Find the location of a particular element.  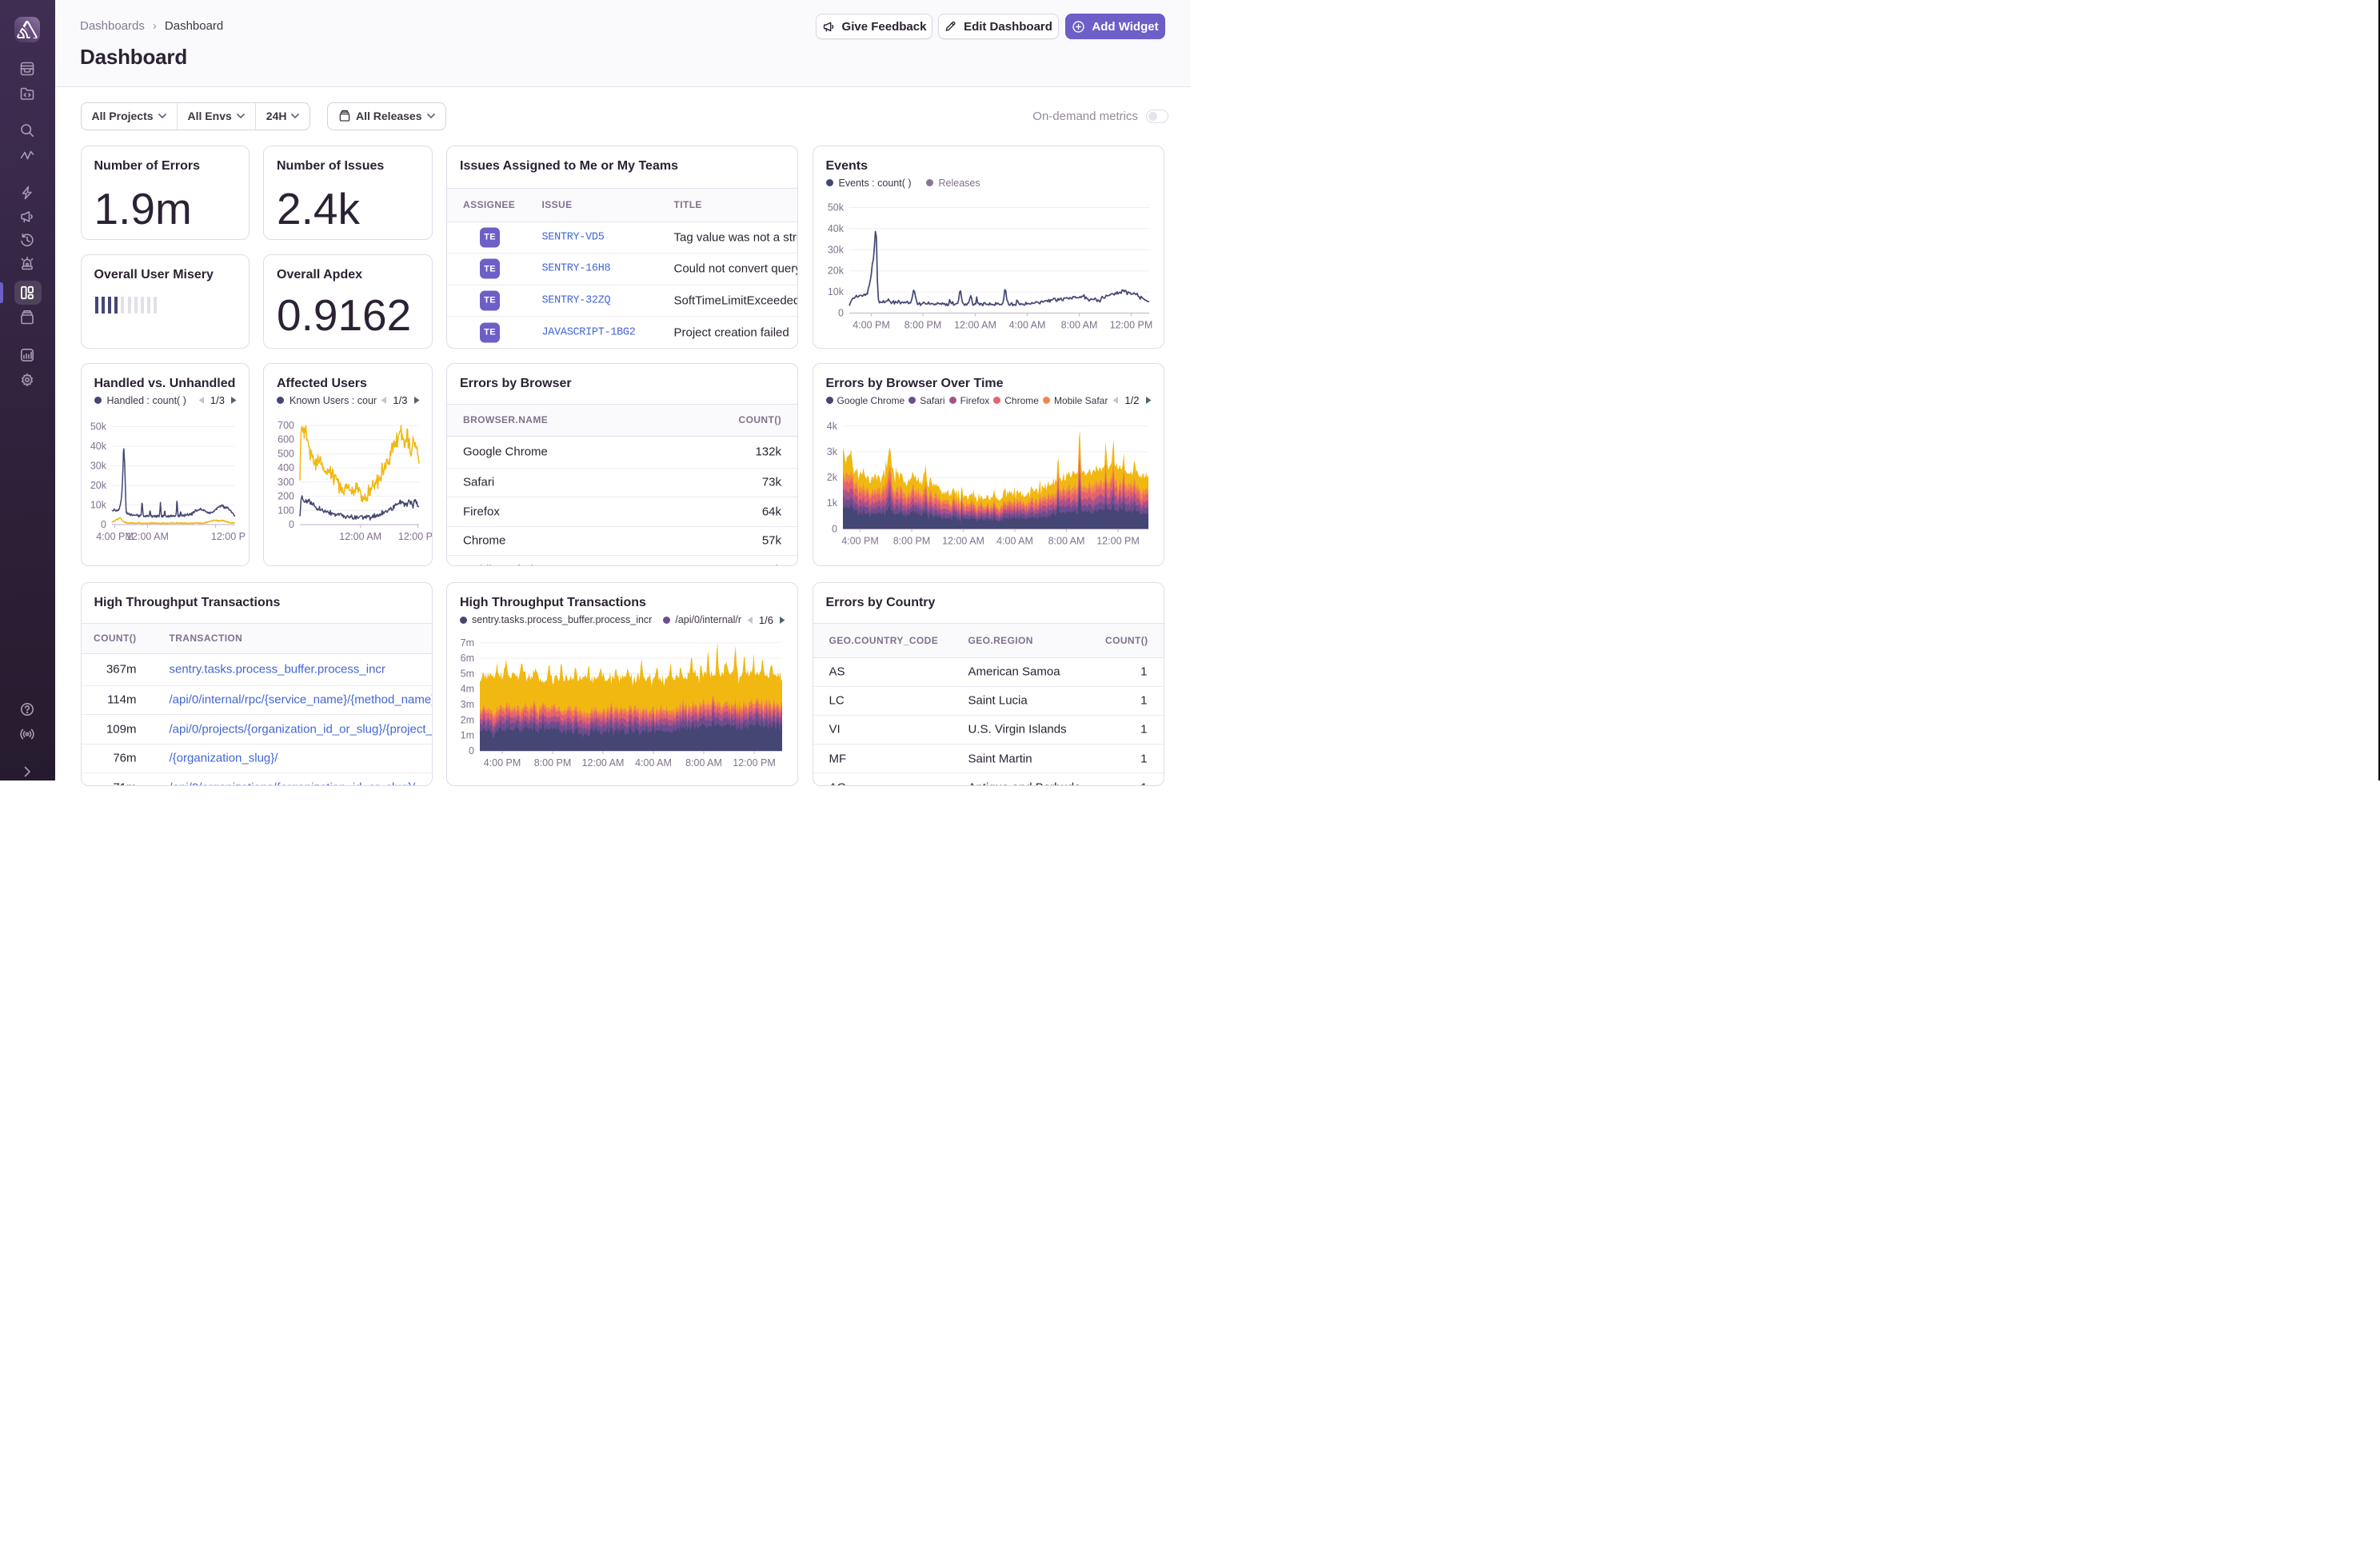

svg-text: 1k is located at coordinates (831, 503).